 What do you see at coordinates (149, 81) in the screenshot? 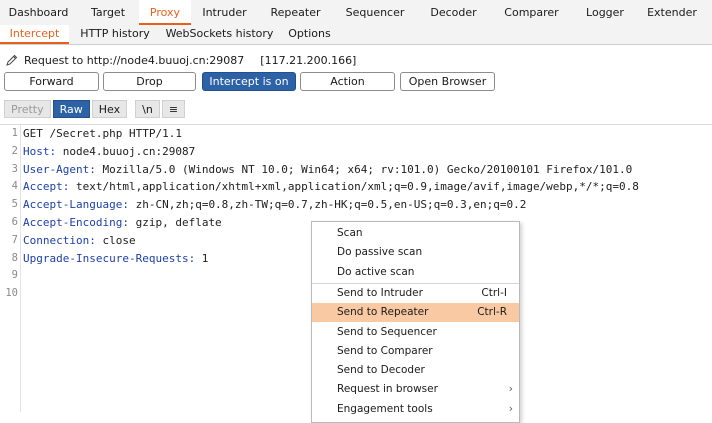
I see `drop-button: Drop` at bounding box center [149, 81].